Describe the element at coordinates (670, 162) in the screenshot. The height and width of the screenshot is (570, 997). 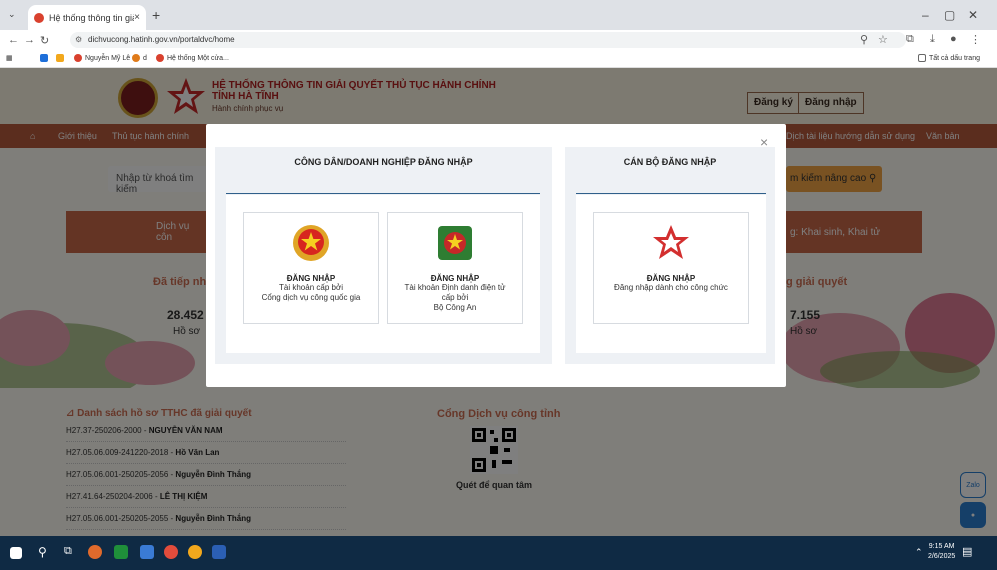
I see `official-panel-title: CÁN BỘ ĐĂNG NHẬP` at that location.